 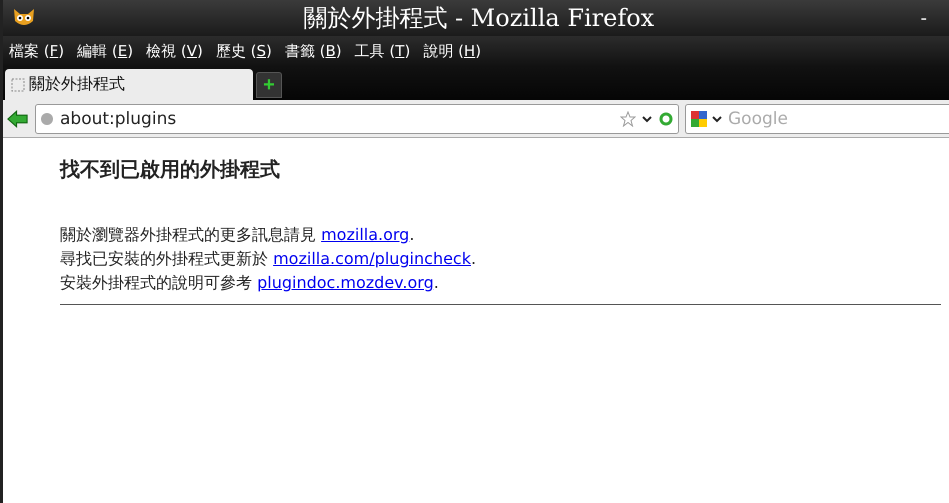 What do you see at coordinates (105, 51) in the screenshot?
I see `menu-item: 編輯 (E)` at bounding box center [105, 51].